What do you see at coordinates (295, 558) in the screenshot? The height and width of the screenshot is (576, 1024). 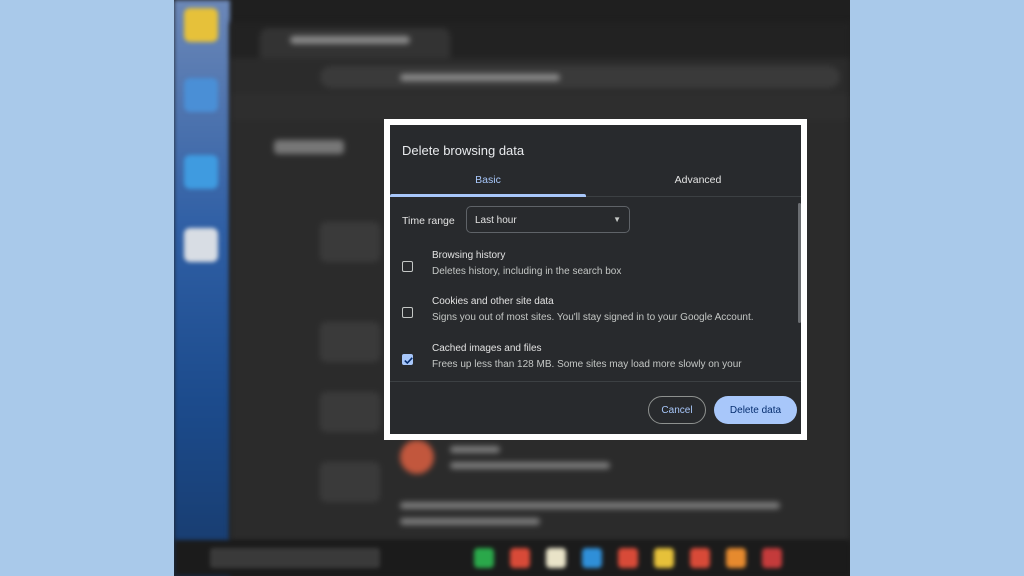 I see `taskbar-search` at bounding box center [295, 558].